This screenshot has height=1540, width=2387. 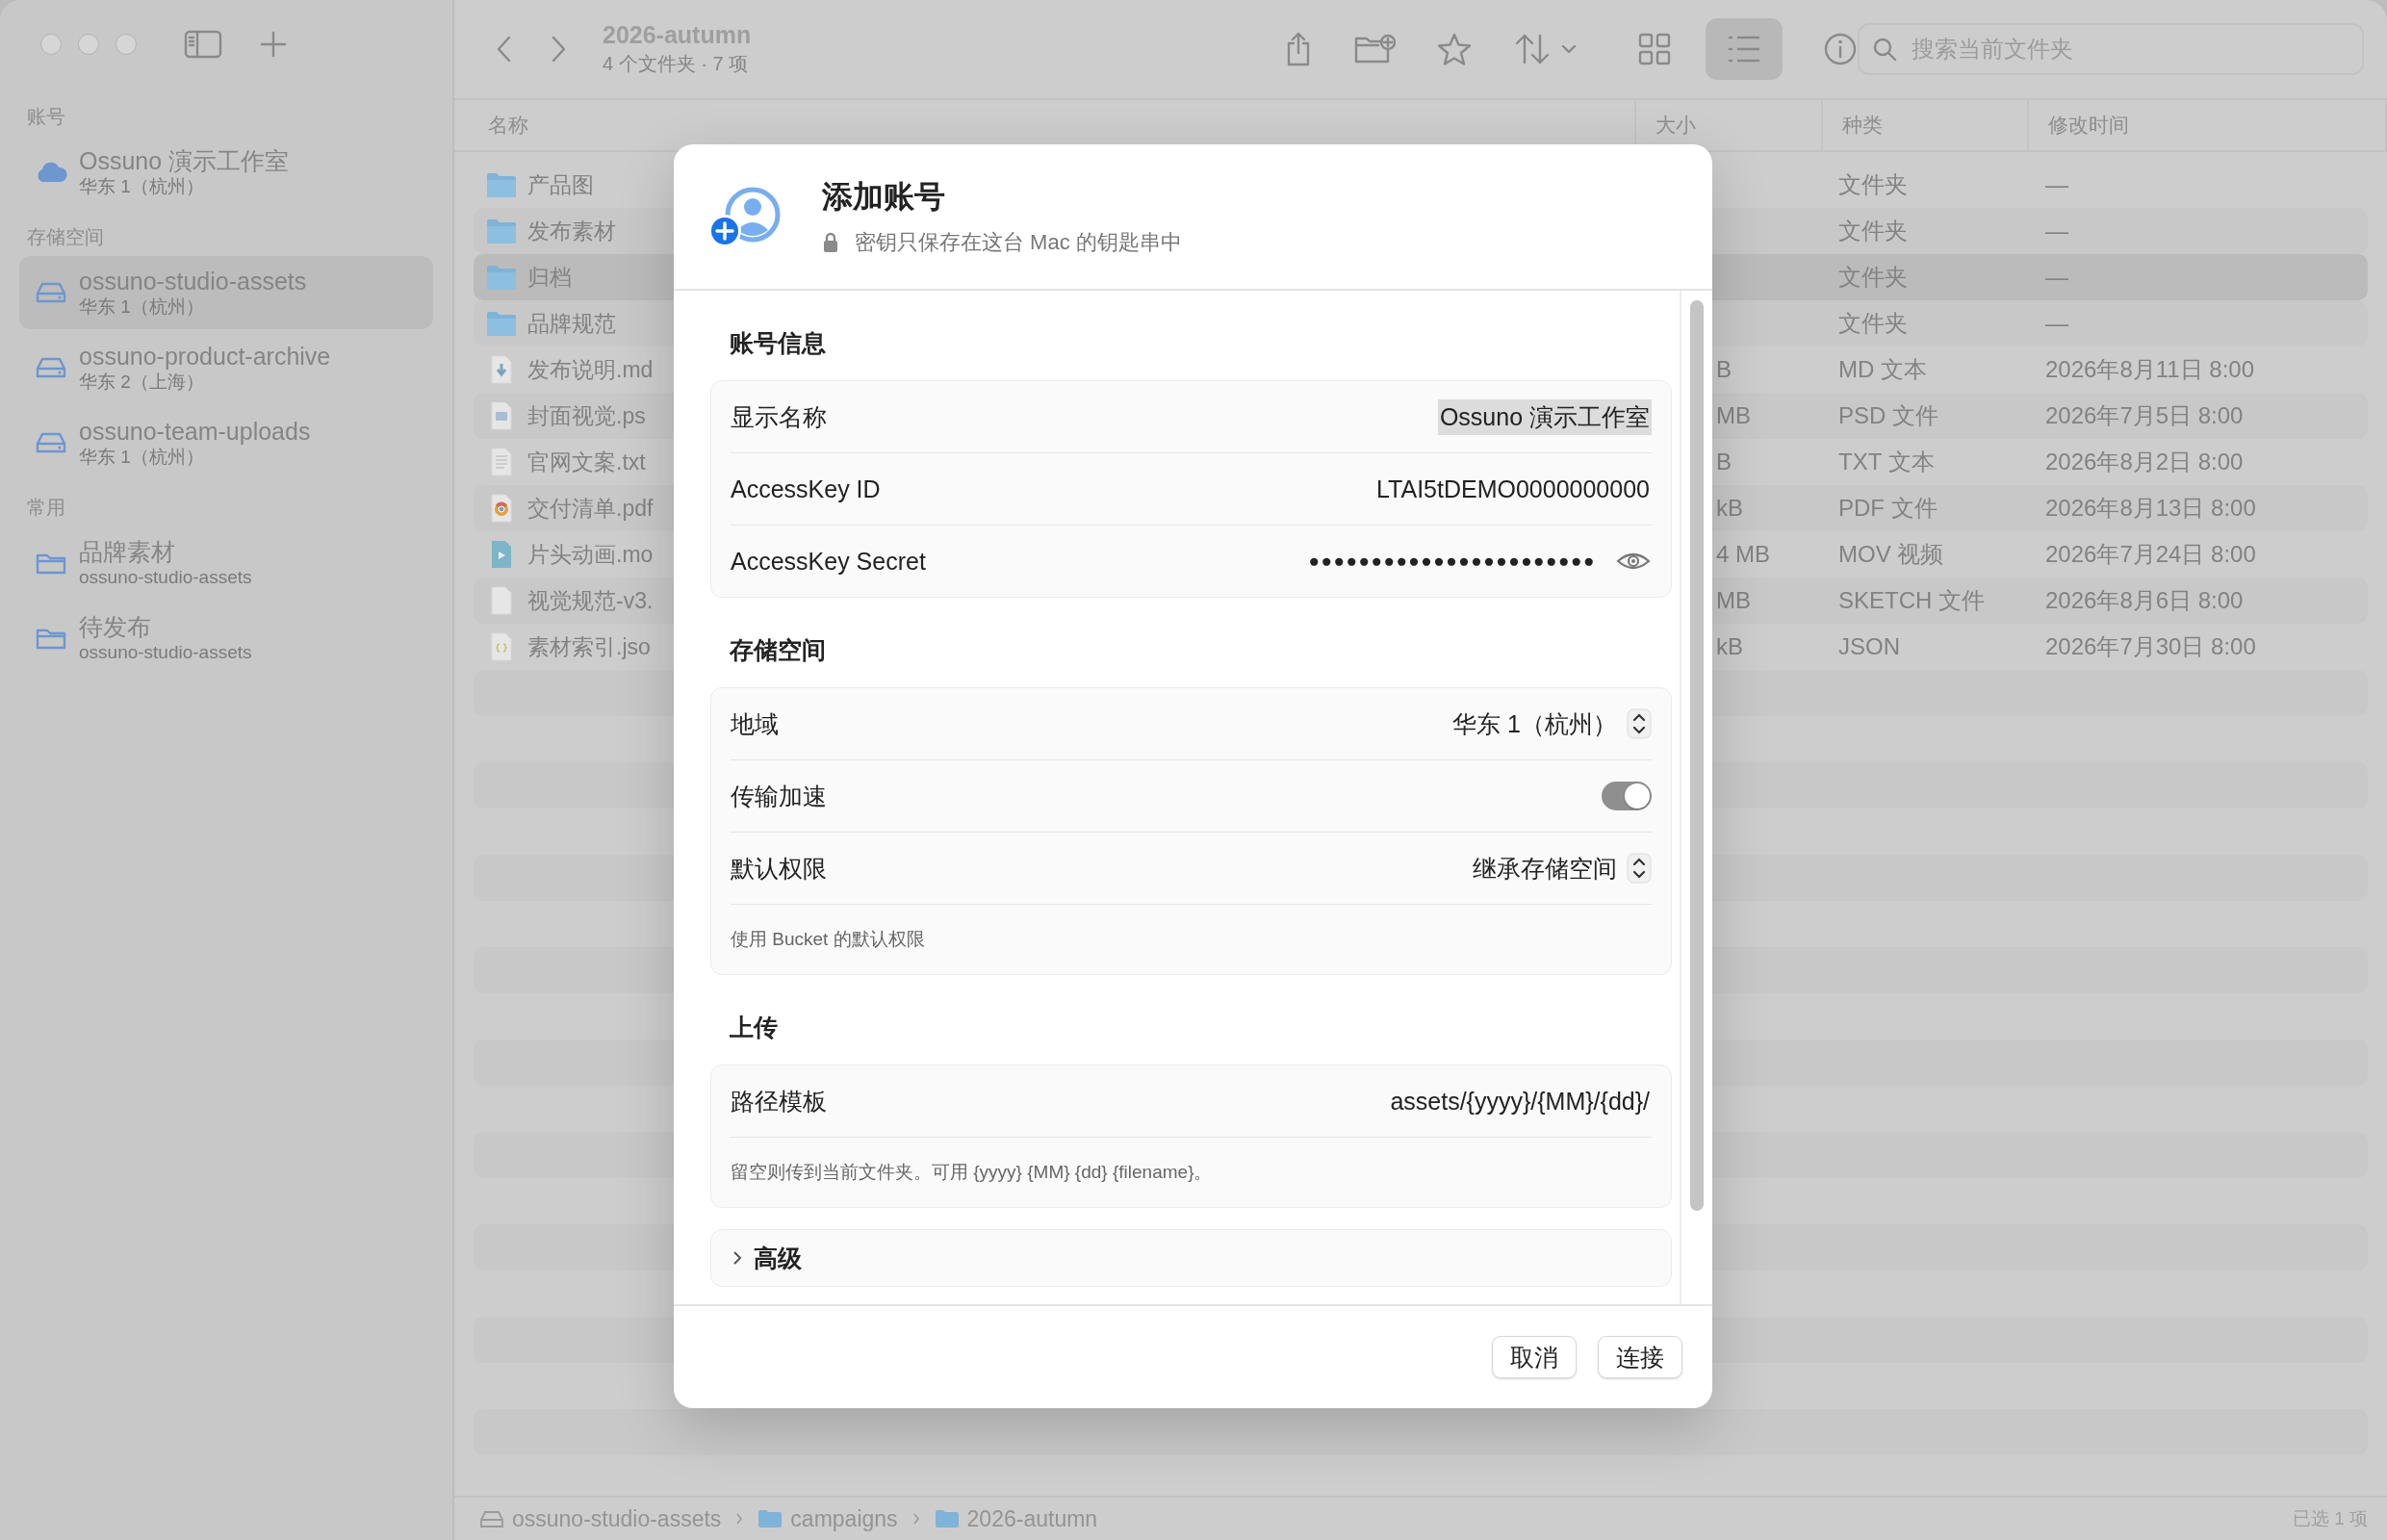 What do you see at coordinates (779, 796) in the screenshot?
I see `field-label: 传输加速` at bounding box center [779, 796].